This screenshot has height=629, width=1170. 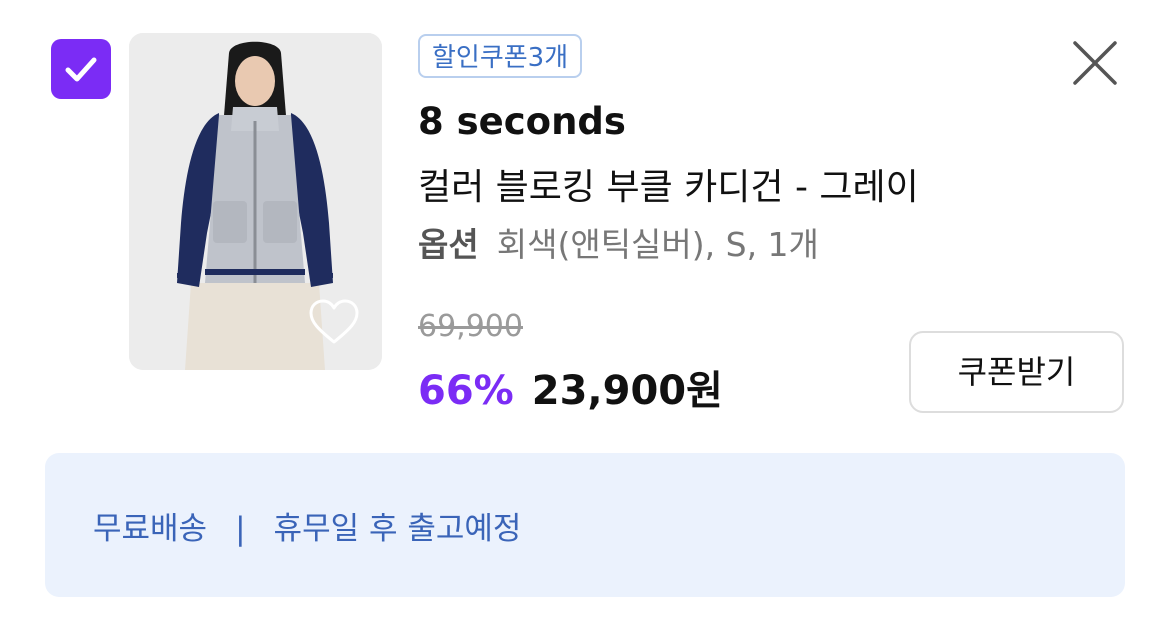 What do you see at coordinates (1095, 63) in the screenshot?
I see `close-icon` at bounding box center [1095, 63].